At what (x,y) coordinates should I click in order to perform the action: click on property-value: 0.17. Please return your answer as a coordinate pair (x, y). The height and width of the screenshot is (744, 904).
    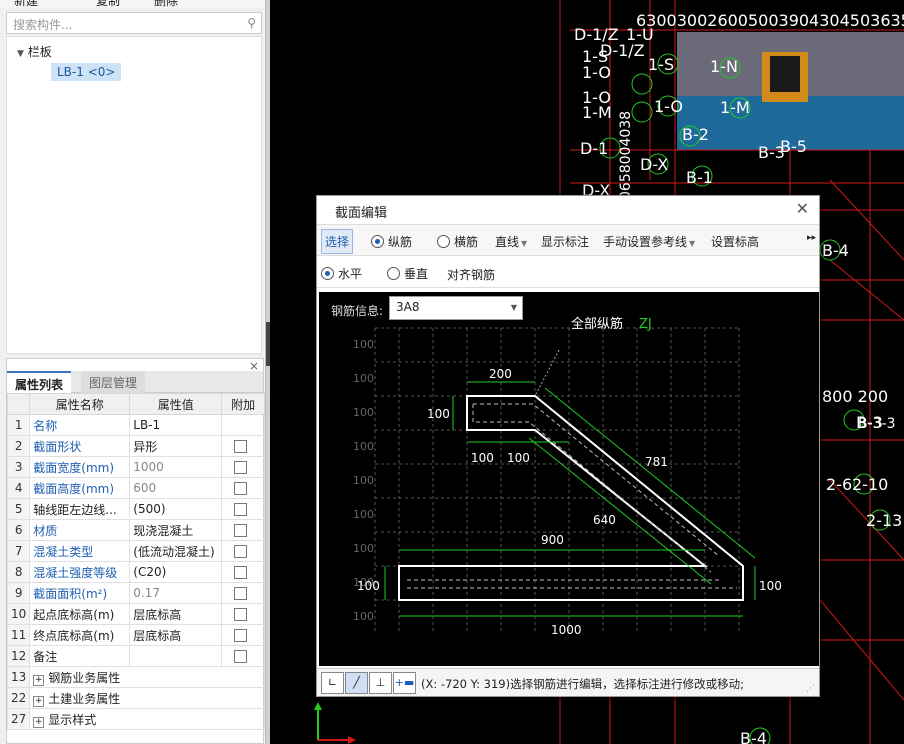
    Looking at the image, I should click on (176, 593).